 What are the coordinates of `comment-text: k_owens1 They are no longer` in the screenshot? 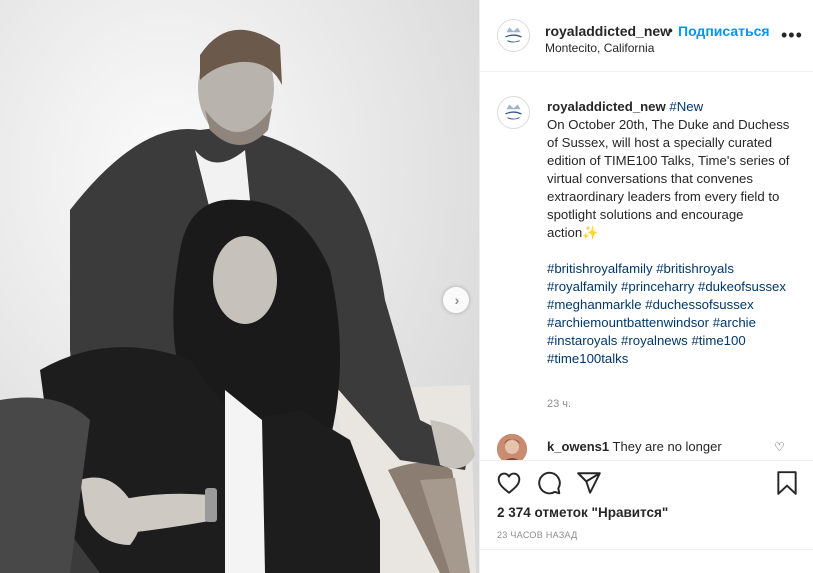 It's located at (634, 446).